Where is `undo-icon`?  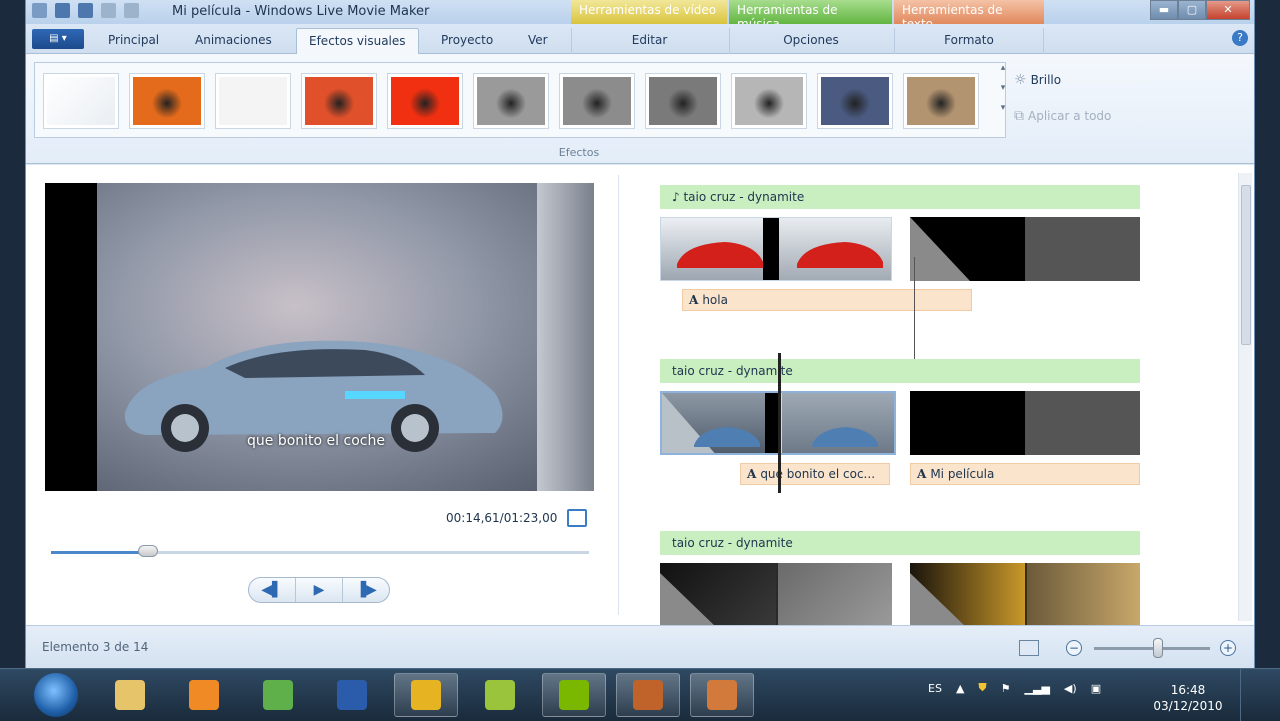
undo-icon is located at coordinates (85, 10).